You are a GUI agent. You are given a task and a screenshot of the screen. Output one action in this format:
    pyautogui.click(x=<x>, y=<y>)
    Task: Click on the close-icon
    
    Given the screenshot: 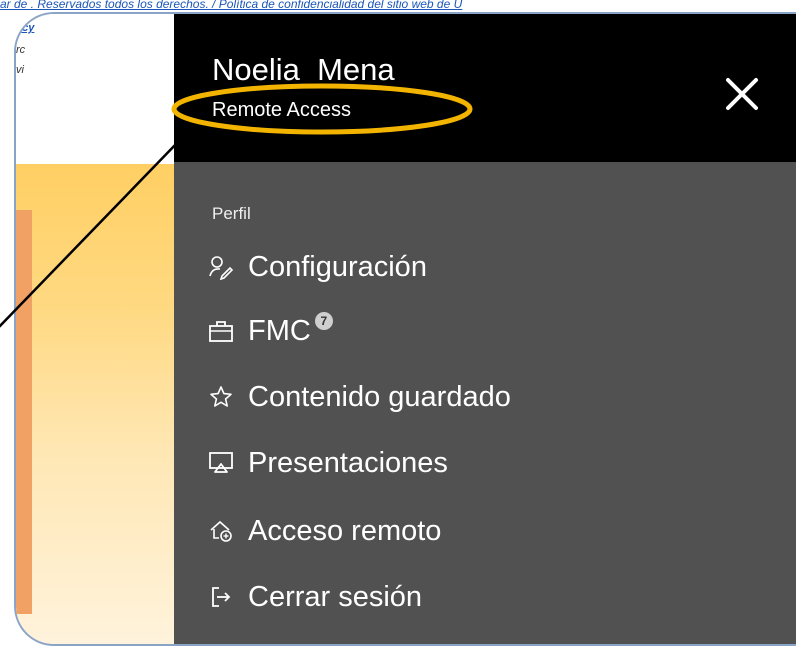 What is the action you would take?
    pyautogui.click(x=742, y=94)
    